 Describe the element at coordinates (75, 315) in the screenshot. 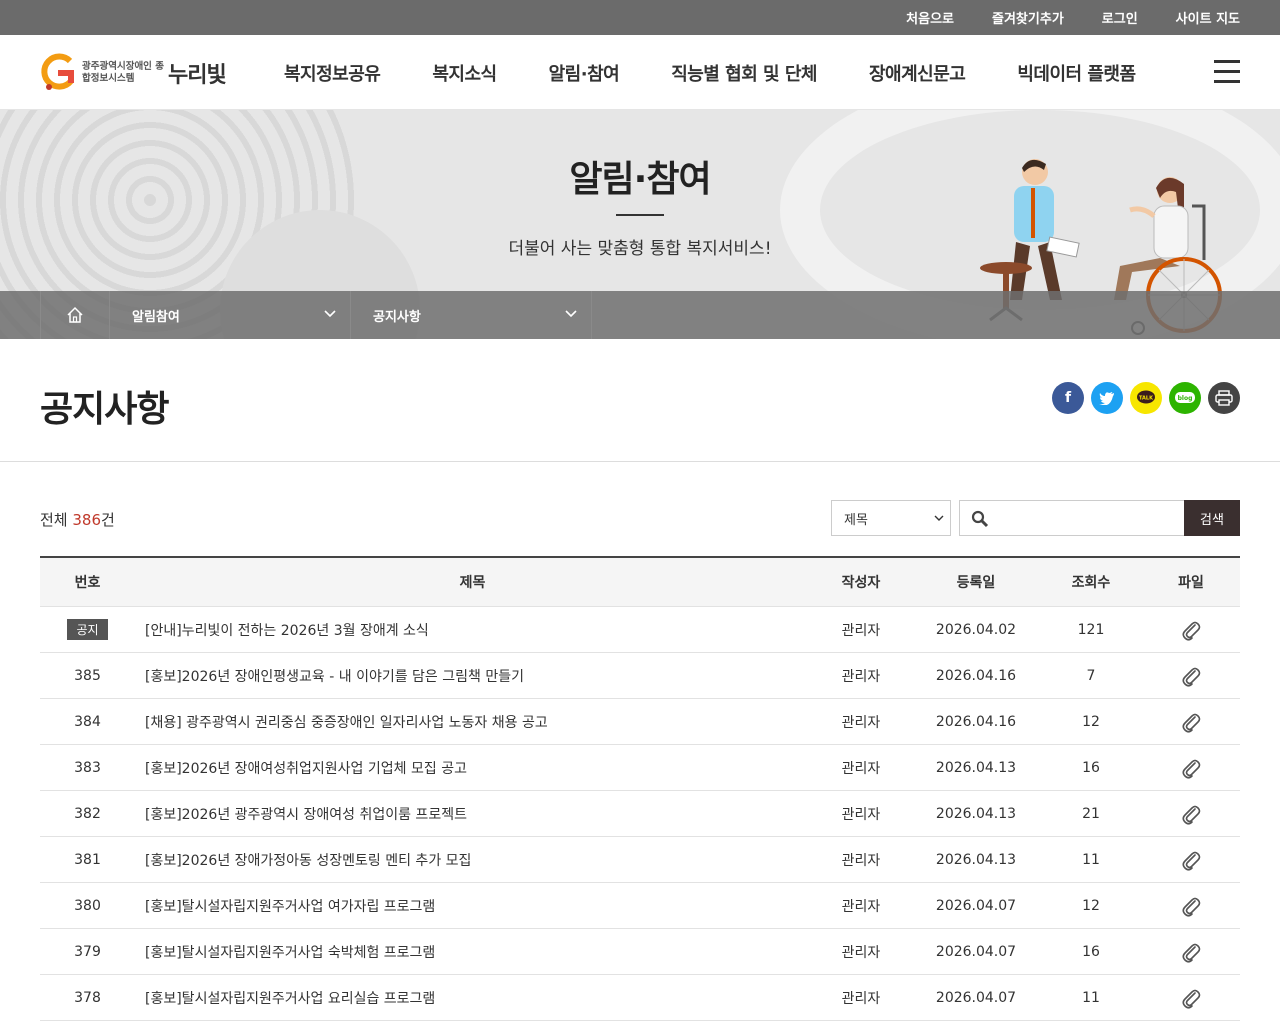

I see `home-icon` at that location.